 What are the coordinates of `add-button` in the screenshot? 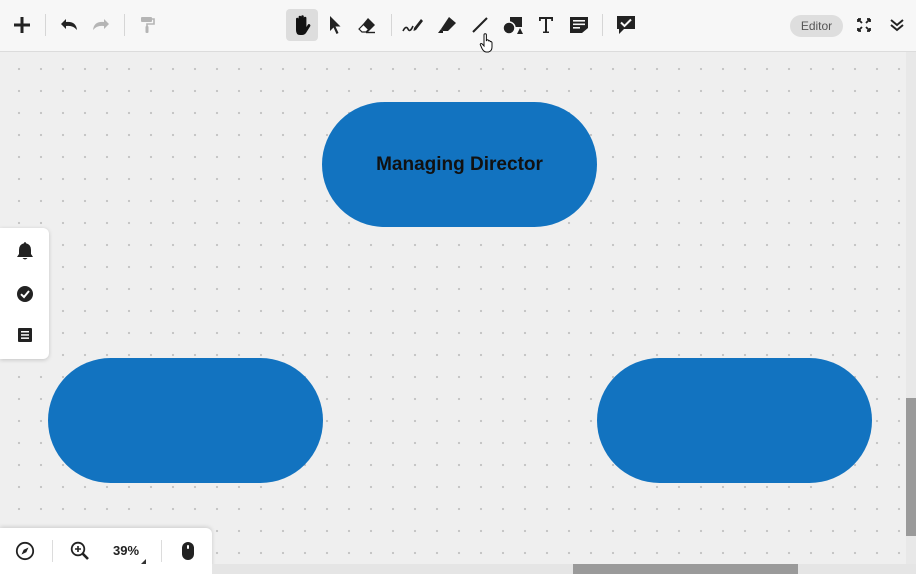 It's located at (22, 25).